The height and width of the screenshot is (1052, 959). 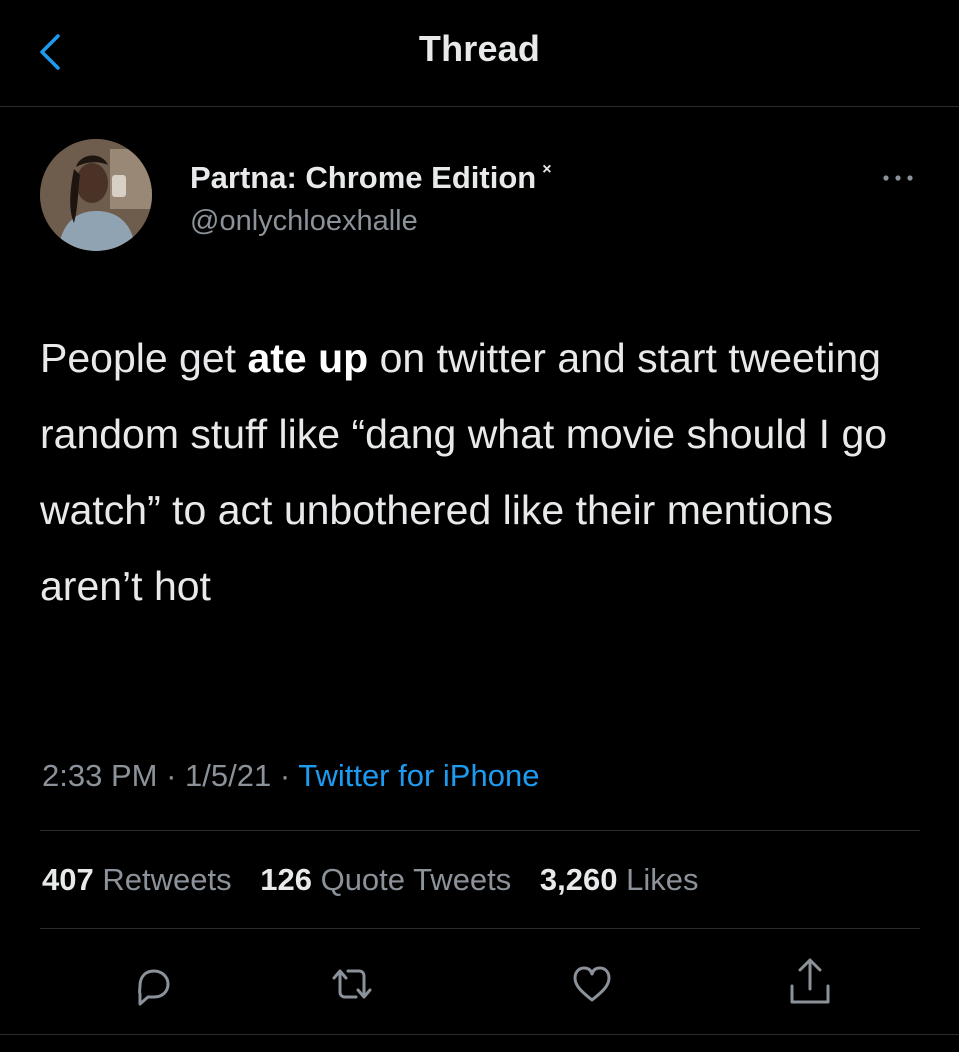 What do you see at coordinates (418, 775) in the screenshot?
I see `tweet-source-link: Twitter for iPhone` at bounding box center [418, 775].